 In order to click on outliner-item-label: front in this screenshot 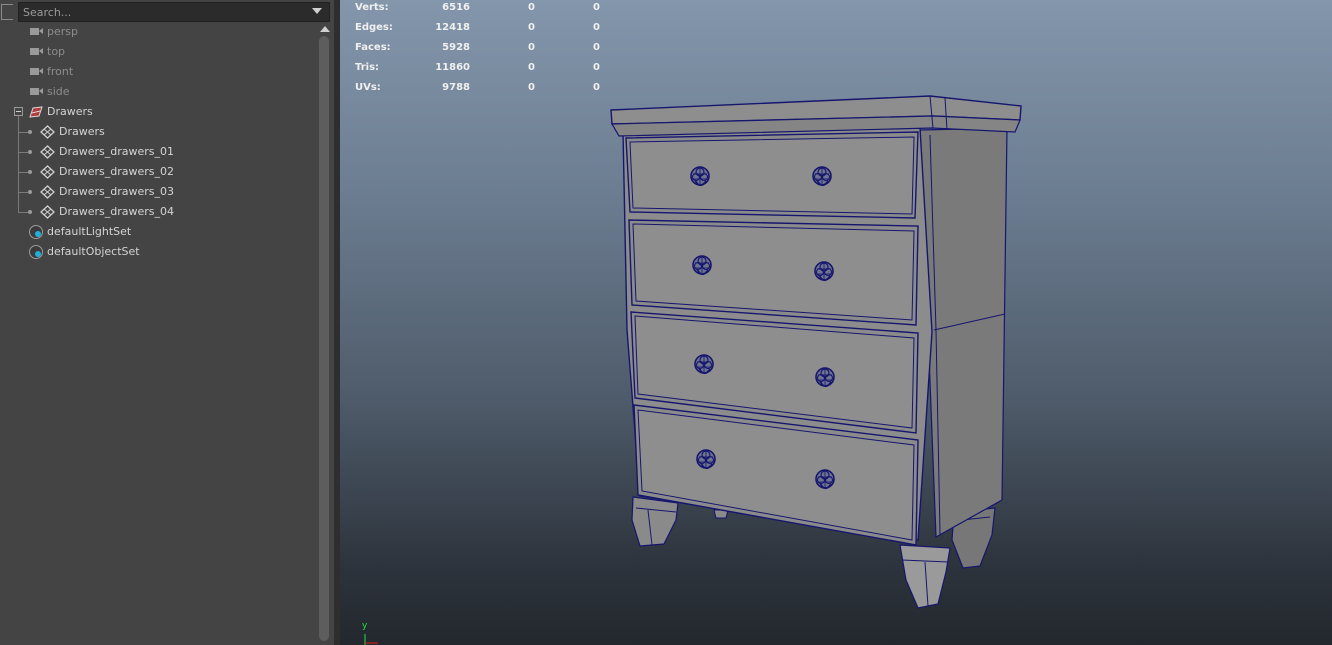, I will do `click(60, 71)`.